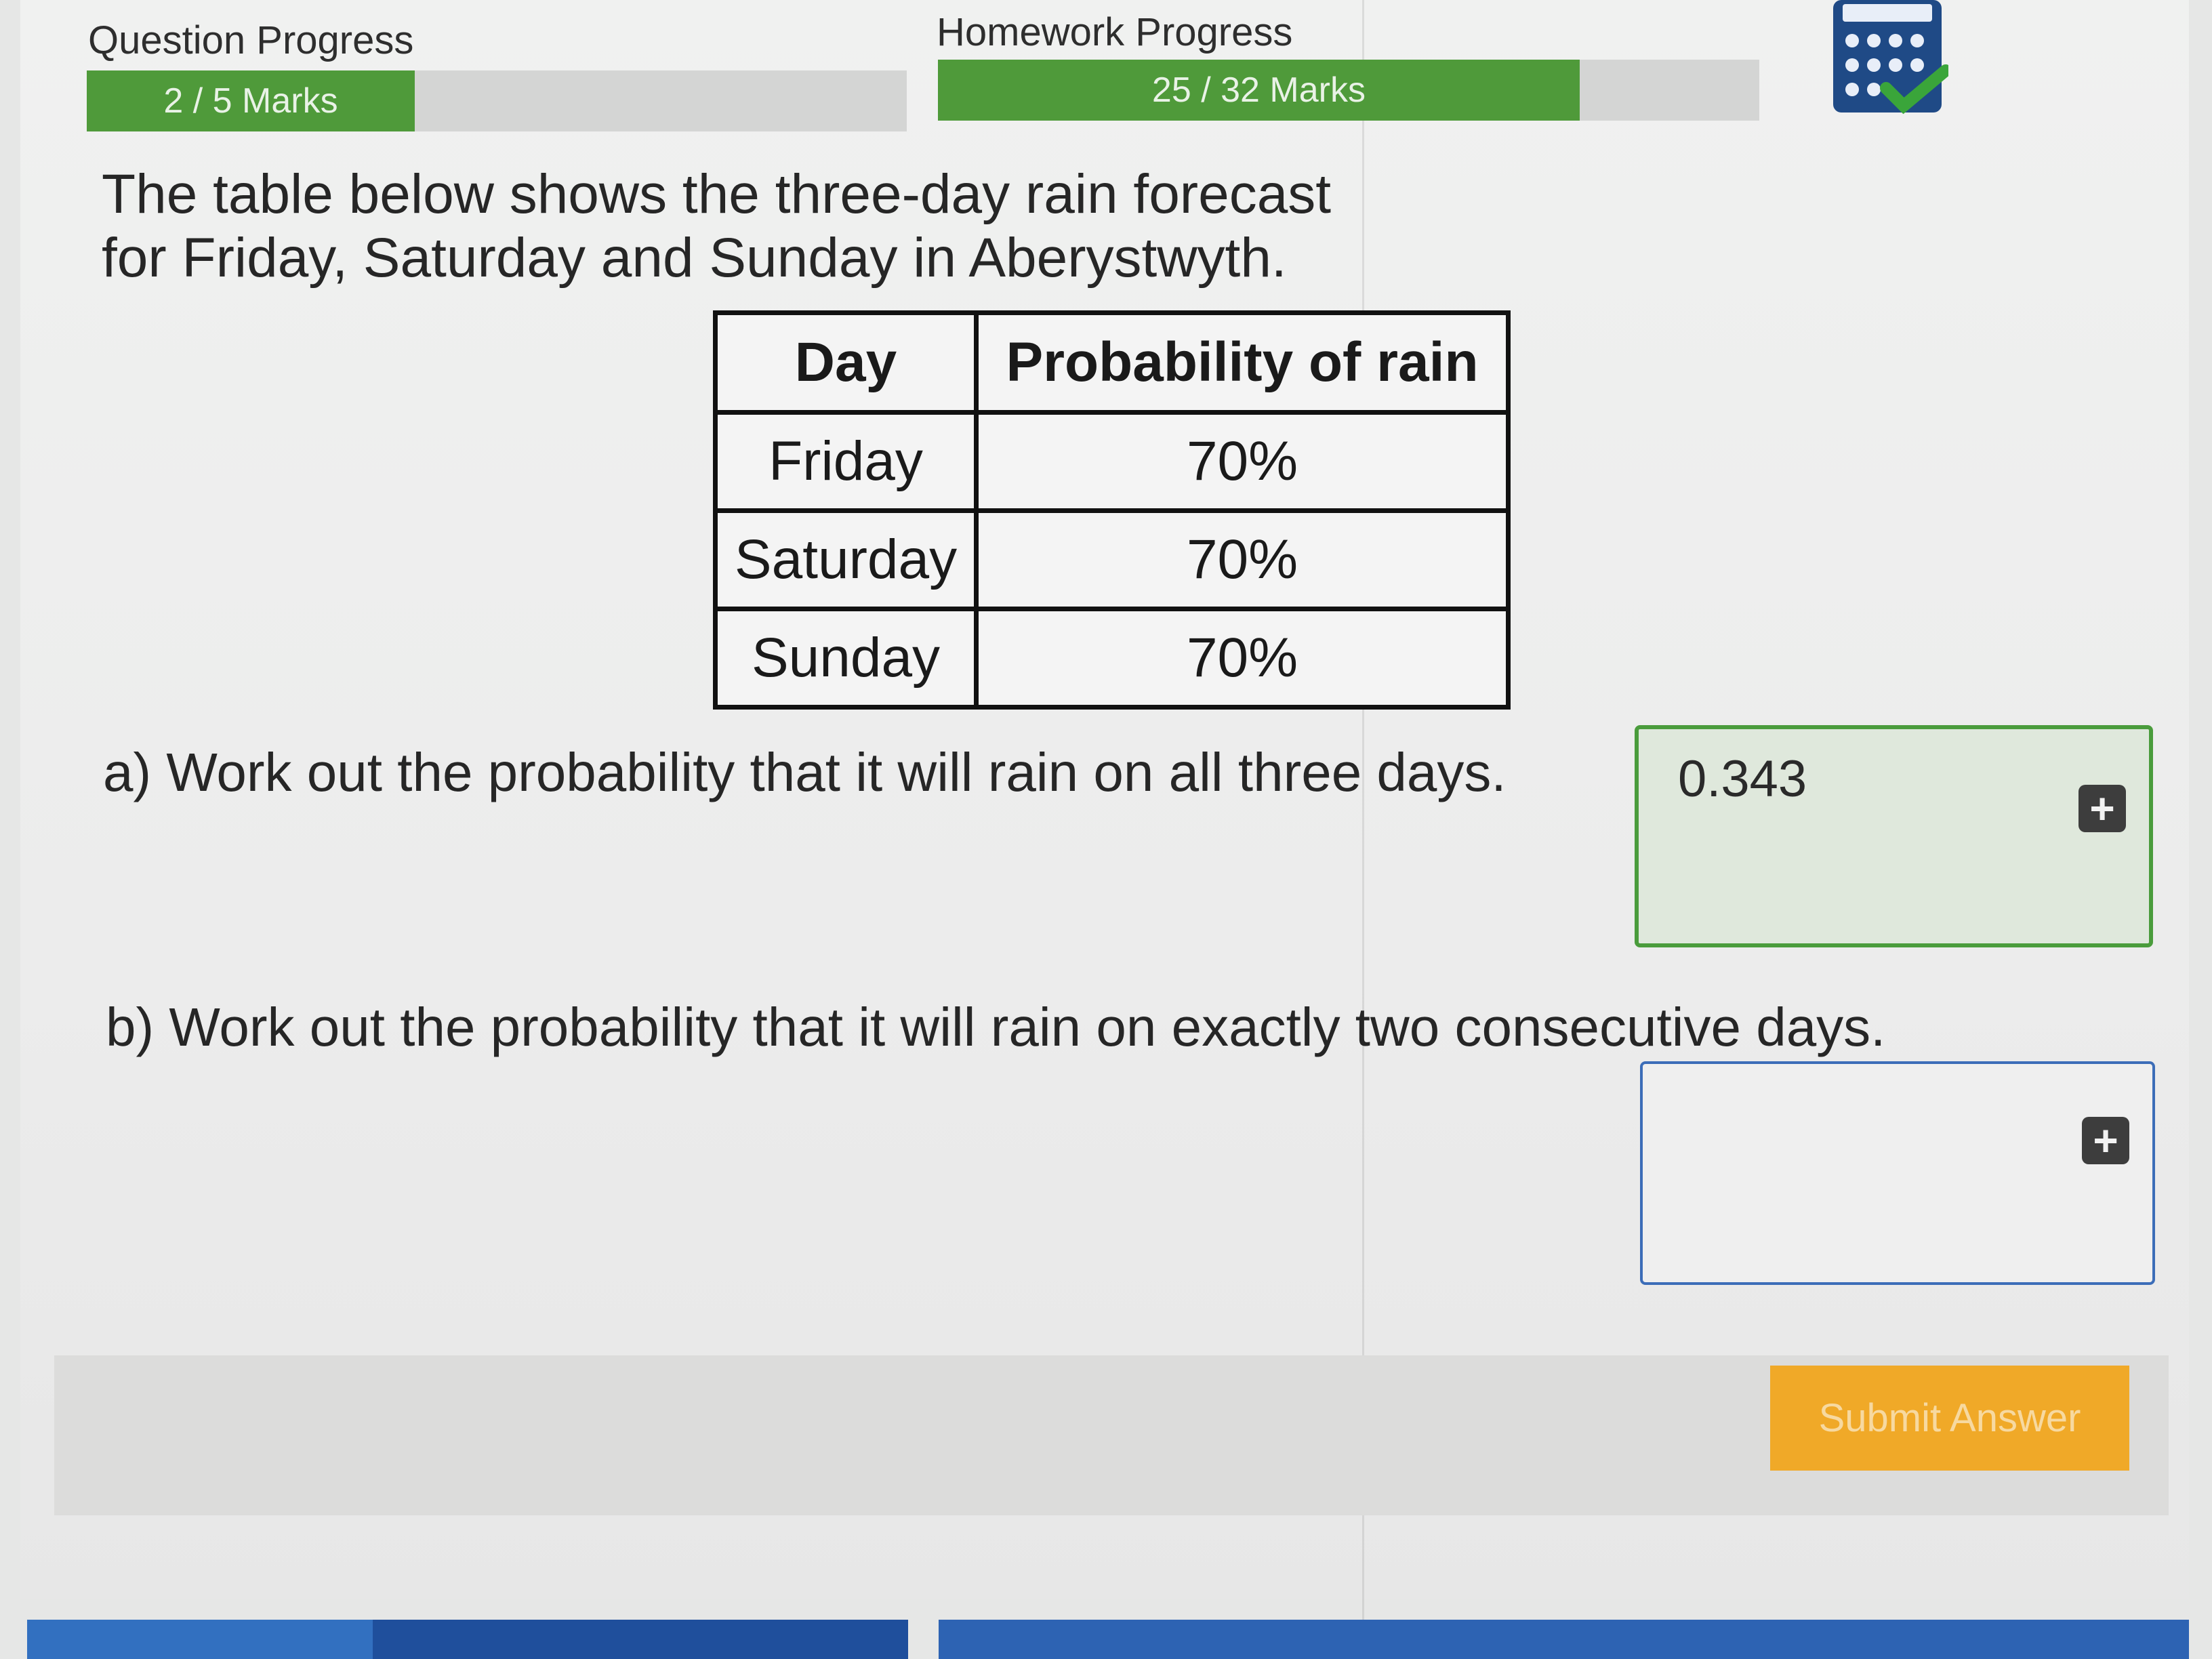 The image size is (2212, 1659). I want to click on table-row: Saturday 70%, so click(1112, 559).